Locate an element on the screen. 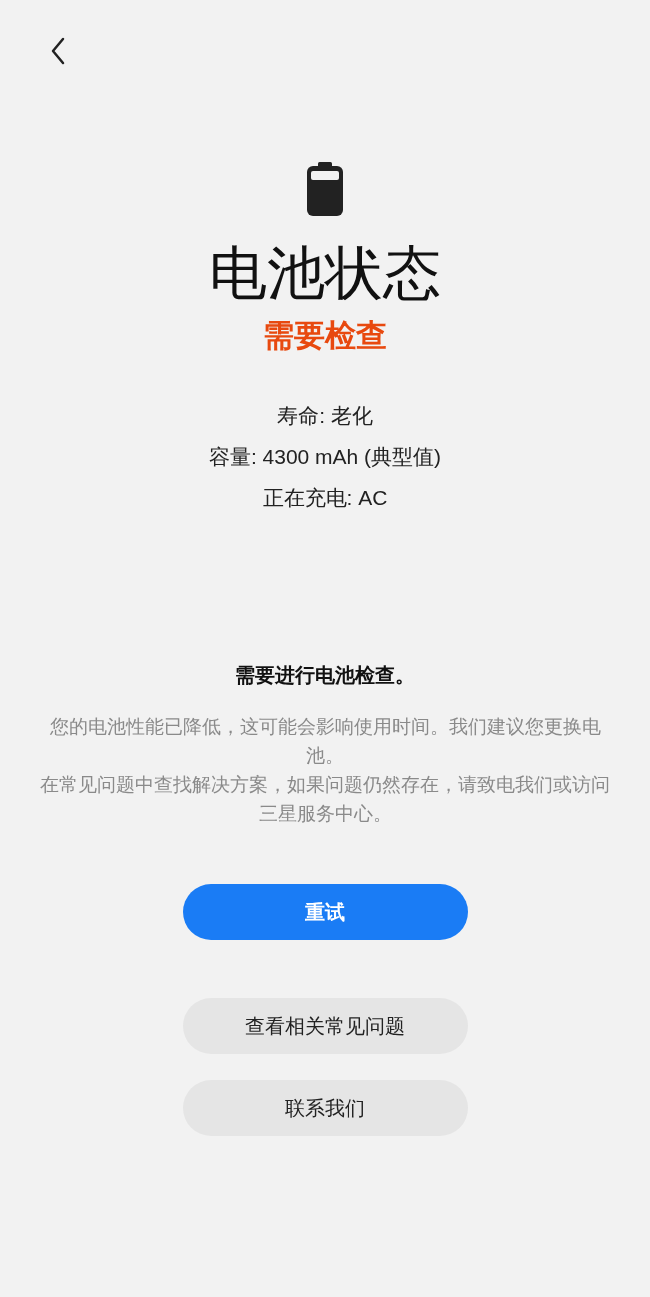  battery-icon is located at coordinates (325, 189).